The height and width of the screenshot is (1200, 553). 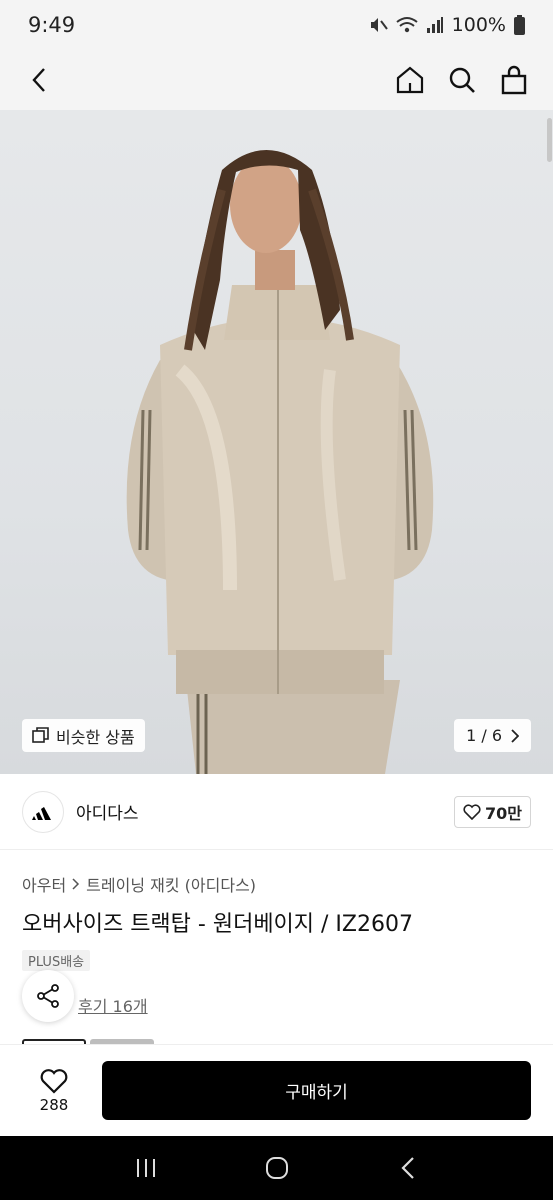 What do you see at coordinates (52, 25) in the screenshot?
I see `status-time: 9:49` at bounding box center [52, 25].